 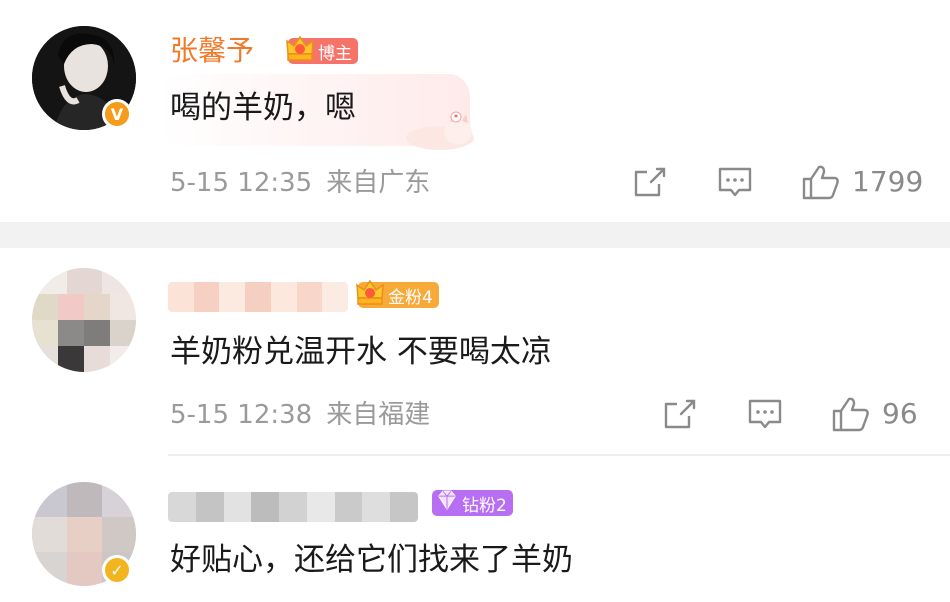 What do you see at coordinates (117, 570) in the screenshot?
I see `verified-badge-icon: ✓` at bounding box center [117, 570].